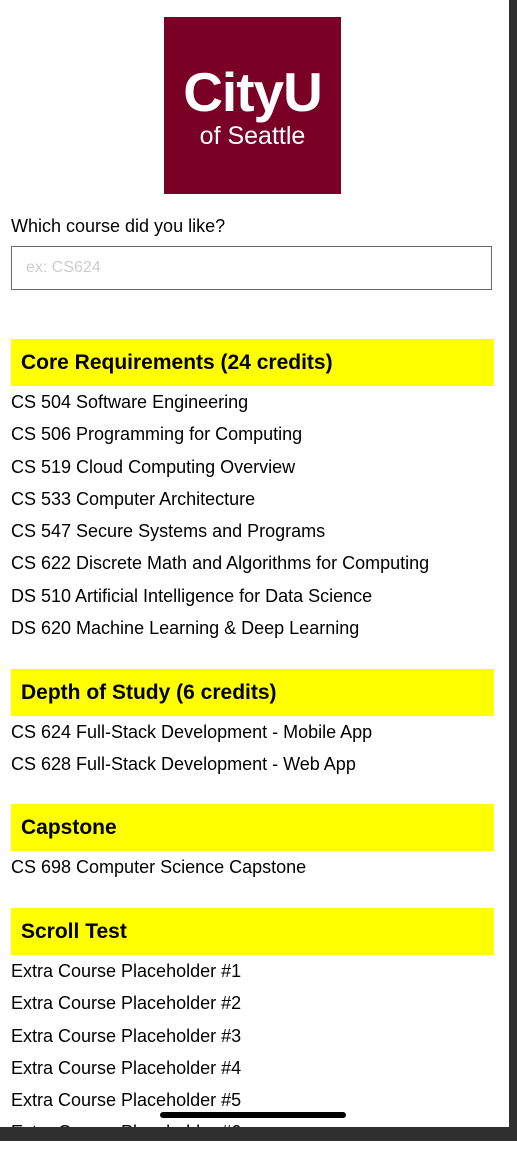 The width and height of the screenshot is (517, 1149). Describe the element at coordinates (253, 92) in the screenshot. I see `logo-title: CityU` at that location.